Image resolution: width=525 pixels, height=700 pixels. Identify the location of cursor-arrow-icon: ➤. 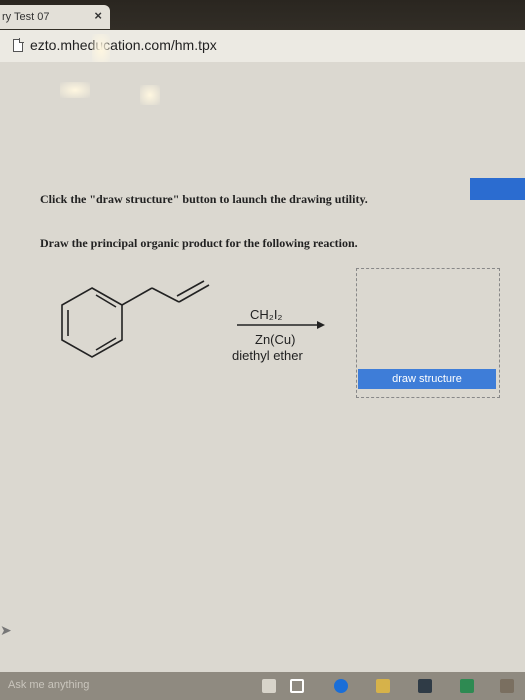
(6, 630).